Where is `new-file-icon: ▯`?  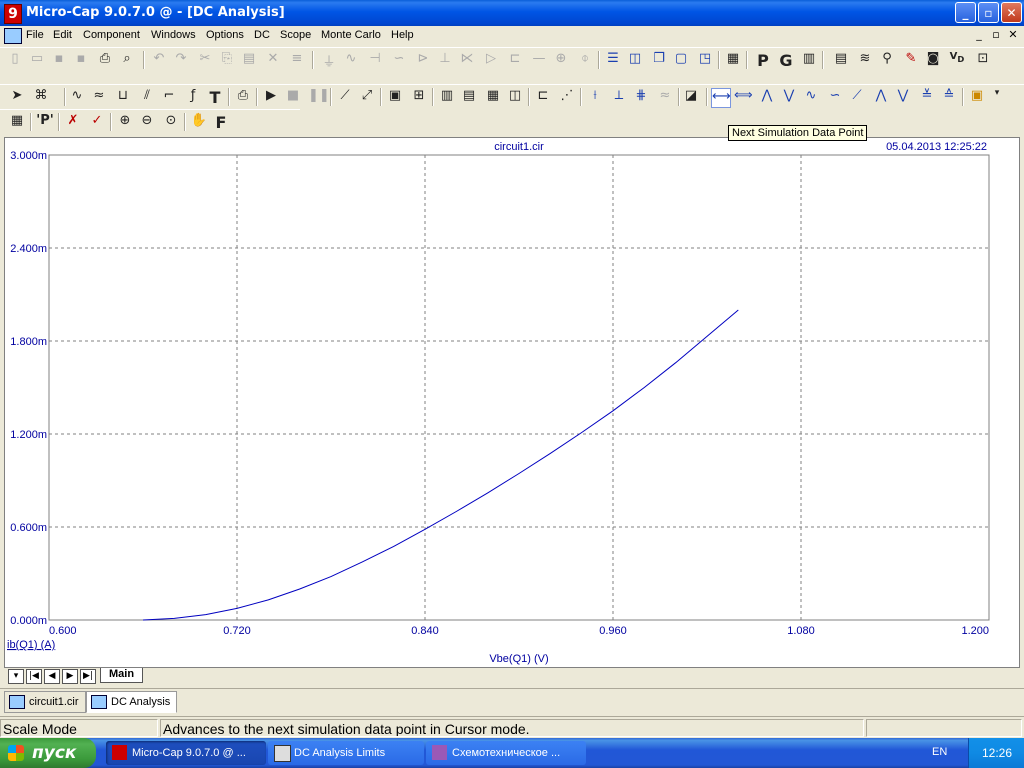
new-file-icon: ▯ is located at coordinates (15, 60).